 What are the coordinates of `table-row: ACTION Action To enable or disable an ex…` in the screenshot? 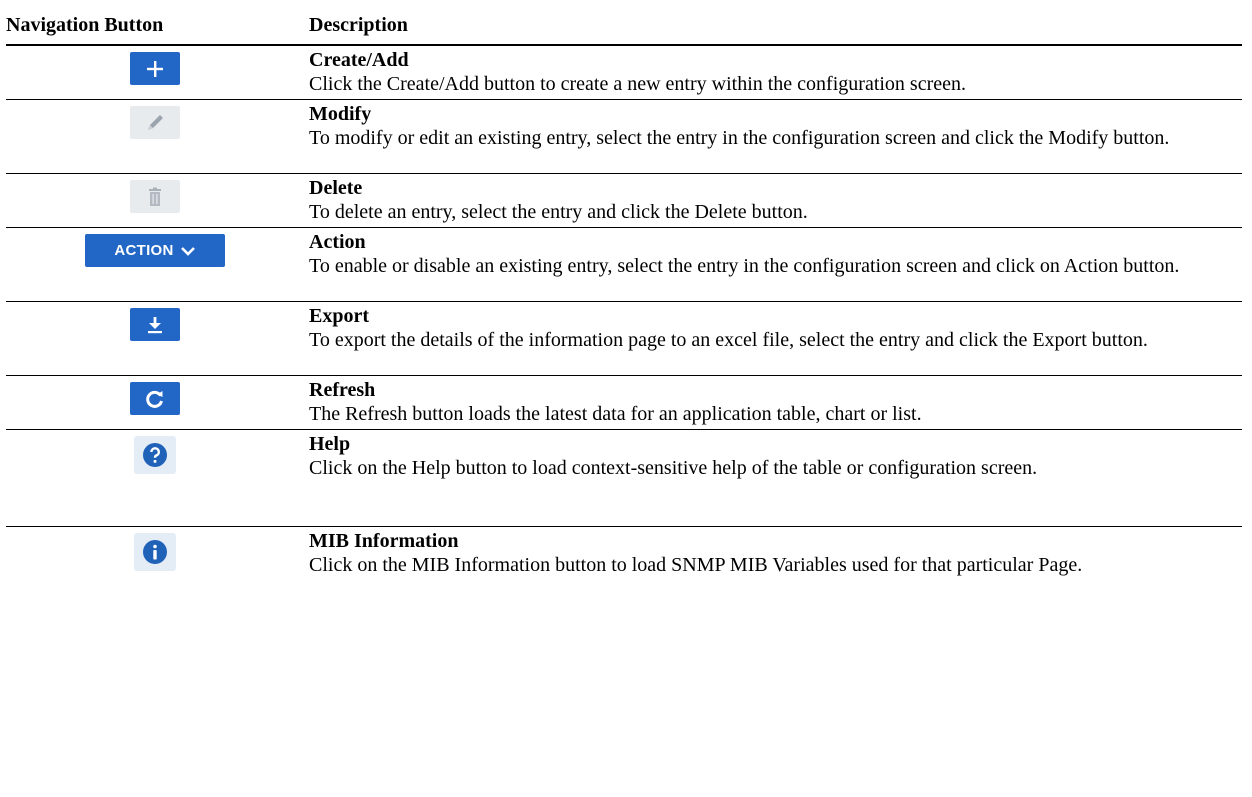 It's located at (624, 264).